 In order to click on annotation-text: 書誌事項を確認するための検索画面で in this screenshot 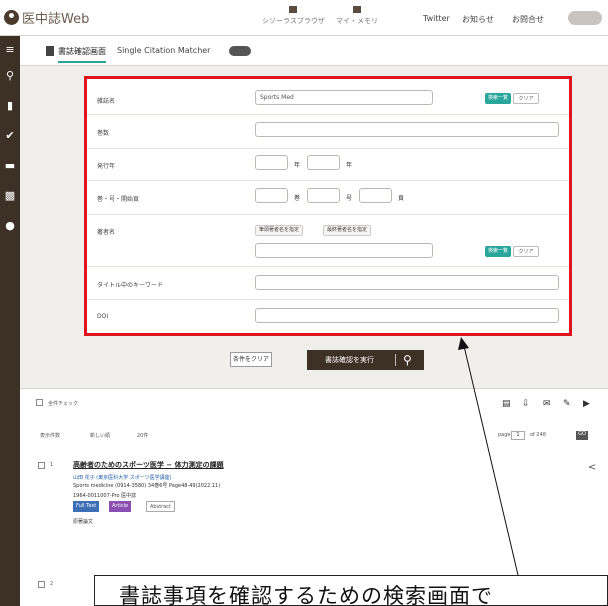, I will do `click(306, 595)`.